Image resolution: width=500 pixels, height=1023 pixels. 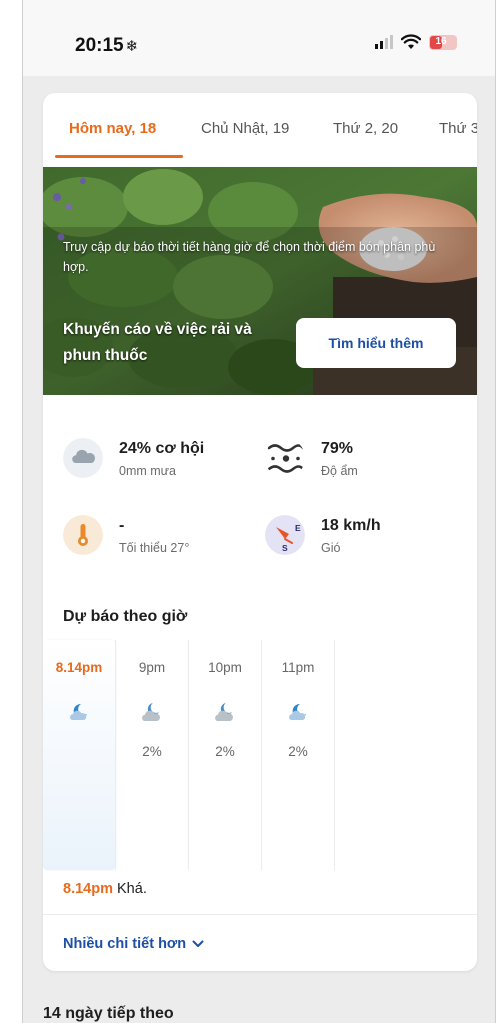 I want to click on hour-column: 10pm 2%, so click(x=225, y=755).